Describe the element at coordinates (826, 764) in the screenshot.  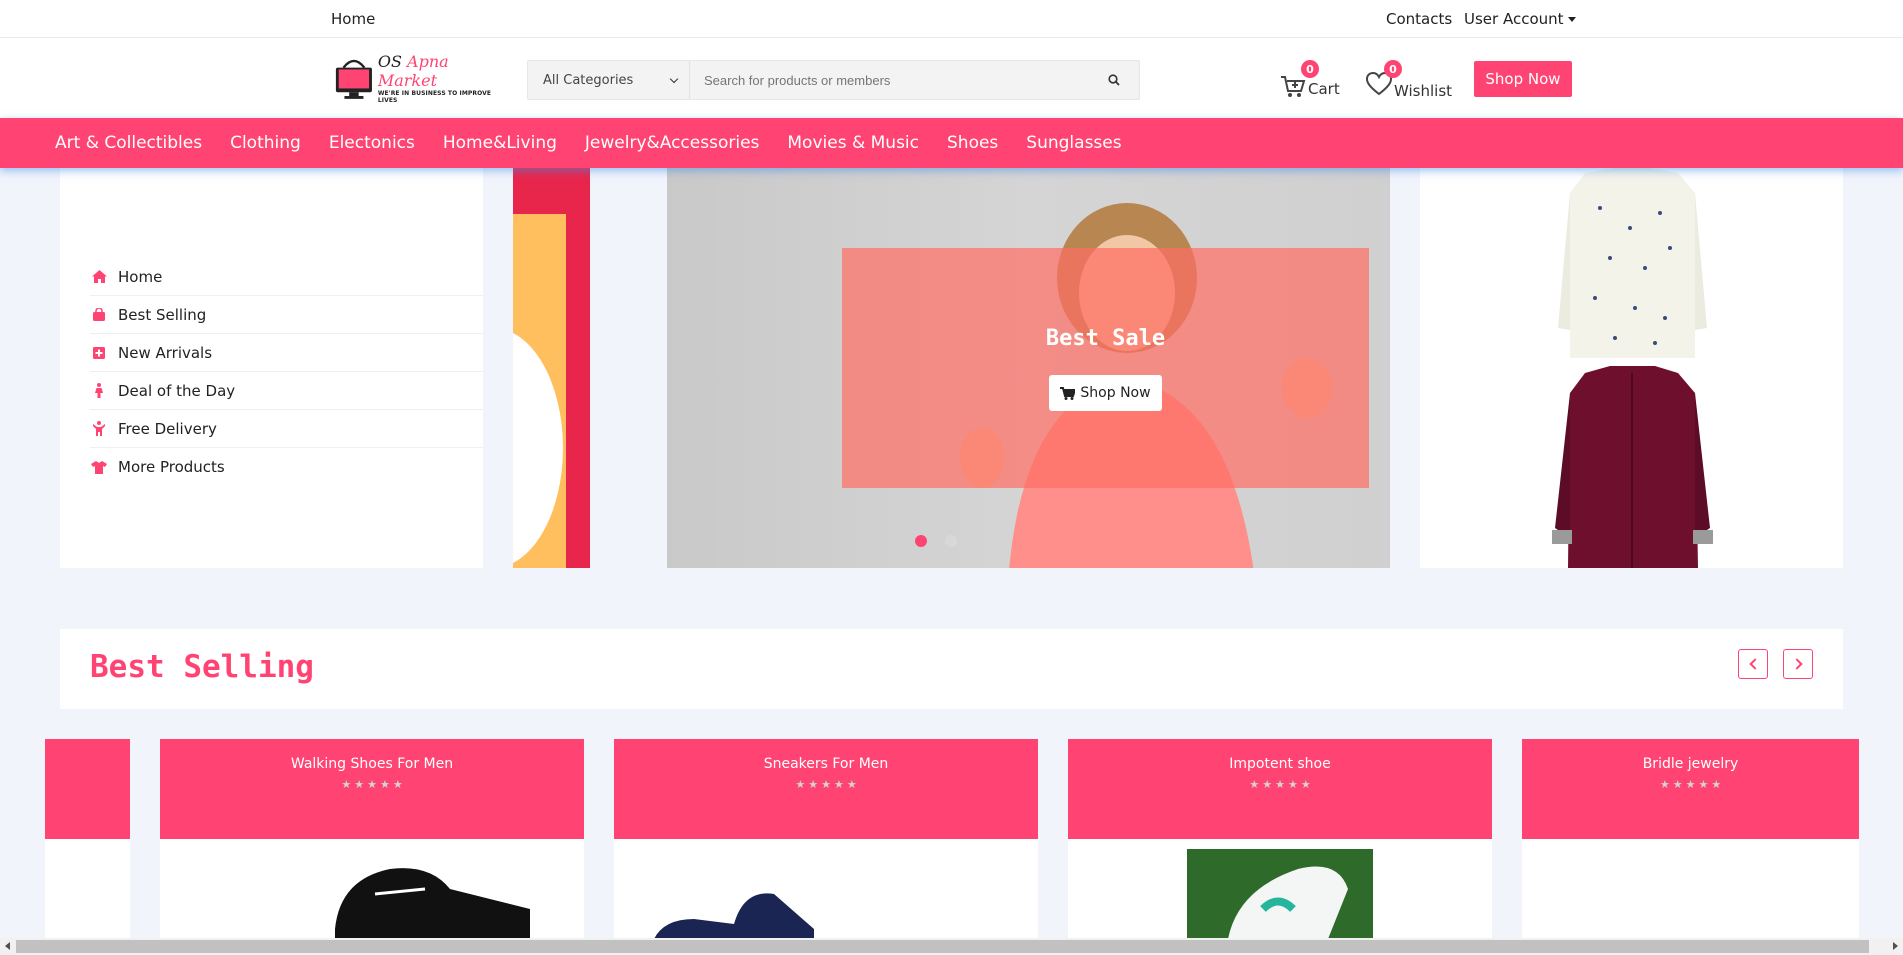
I see `product-name: Sneakers For Men` at that location.